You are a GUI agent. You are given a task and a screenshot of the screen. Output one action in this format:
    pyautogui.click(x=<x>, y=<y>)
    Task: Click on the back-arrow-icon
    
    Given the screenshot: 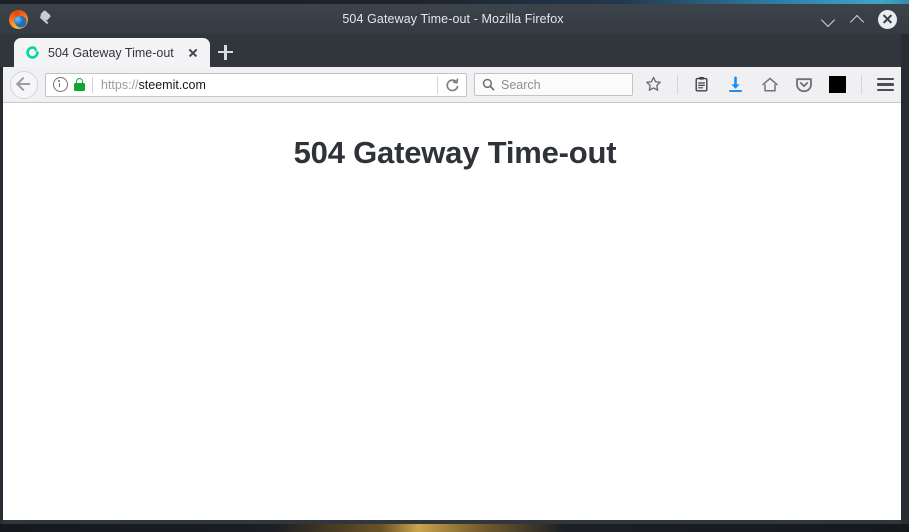 What is the action you would take?
    pyautogui.click(x=24, y=83)
    